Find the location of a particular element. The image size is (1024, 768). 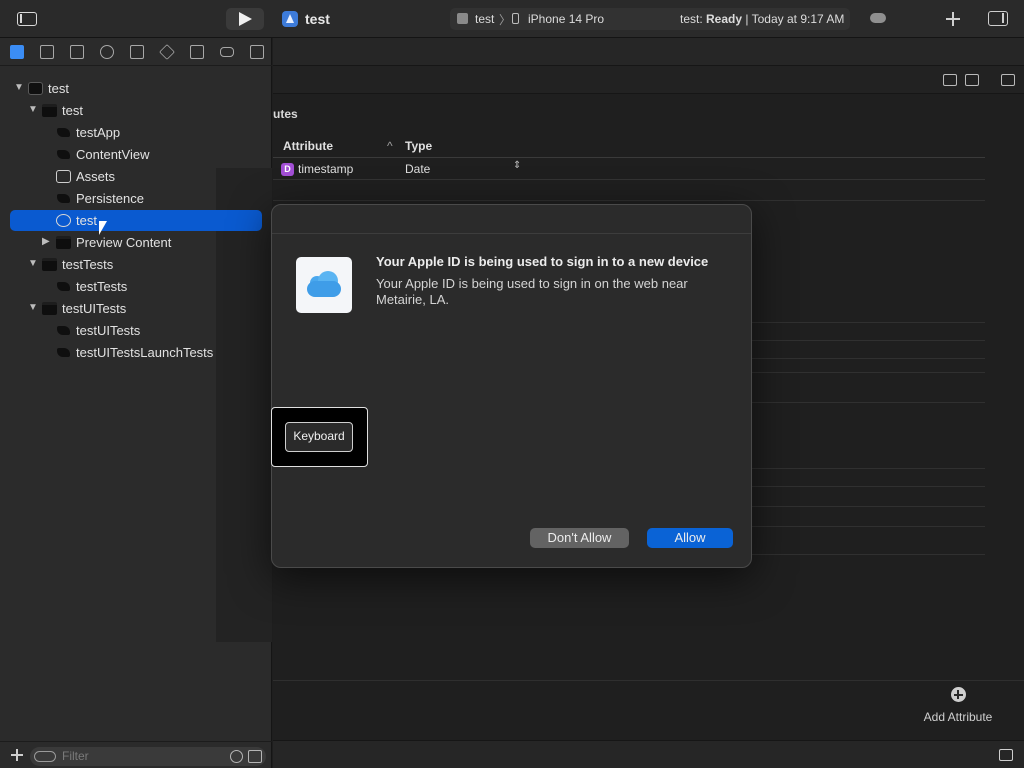

cloud-icon is located at coordinates (878, 18).